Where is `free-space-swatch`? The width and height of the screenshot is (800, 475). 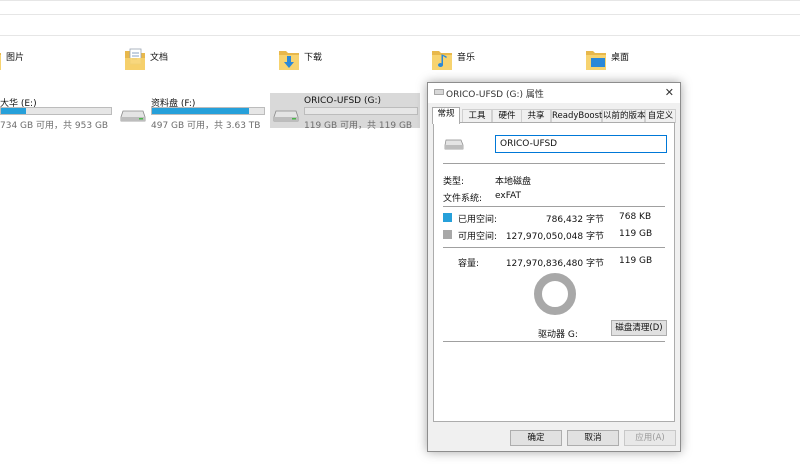 free-space-swatch is located at coordinates (447, 234).